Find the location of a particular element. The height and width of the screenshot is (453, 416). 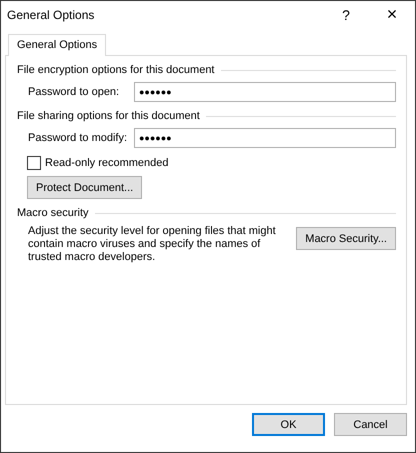

section-heading: Macro security is located at coordinates (53, 213).